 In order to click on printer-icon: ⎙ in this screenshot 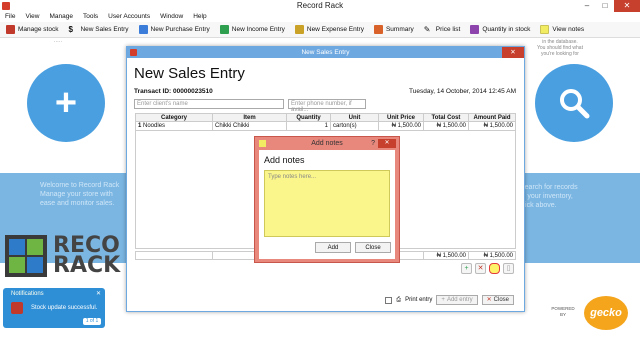, I will do `click(399, 299)`.